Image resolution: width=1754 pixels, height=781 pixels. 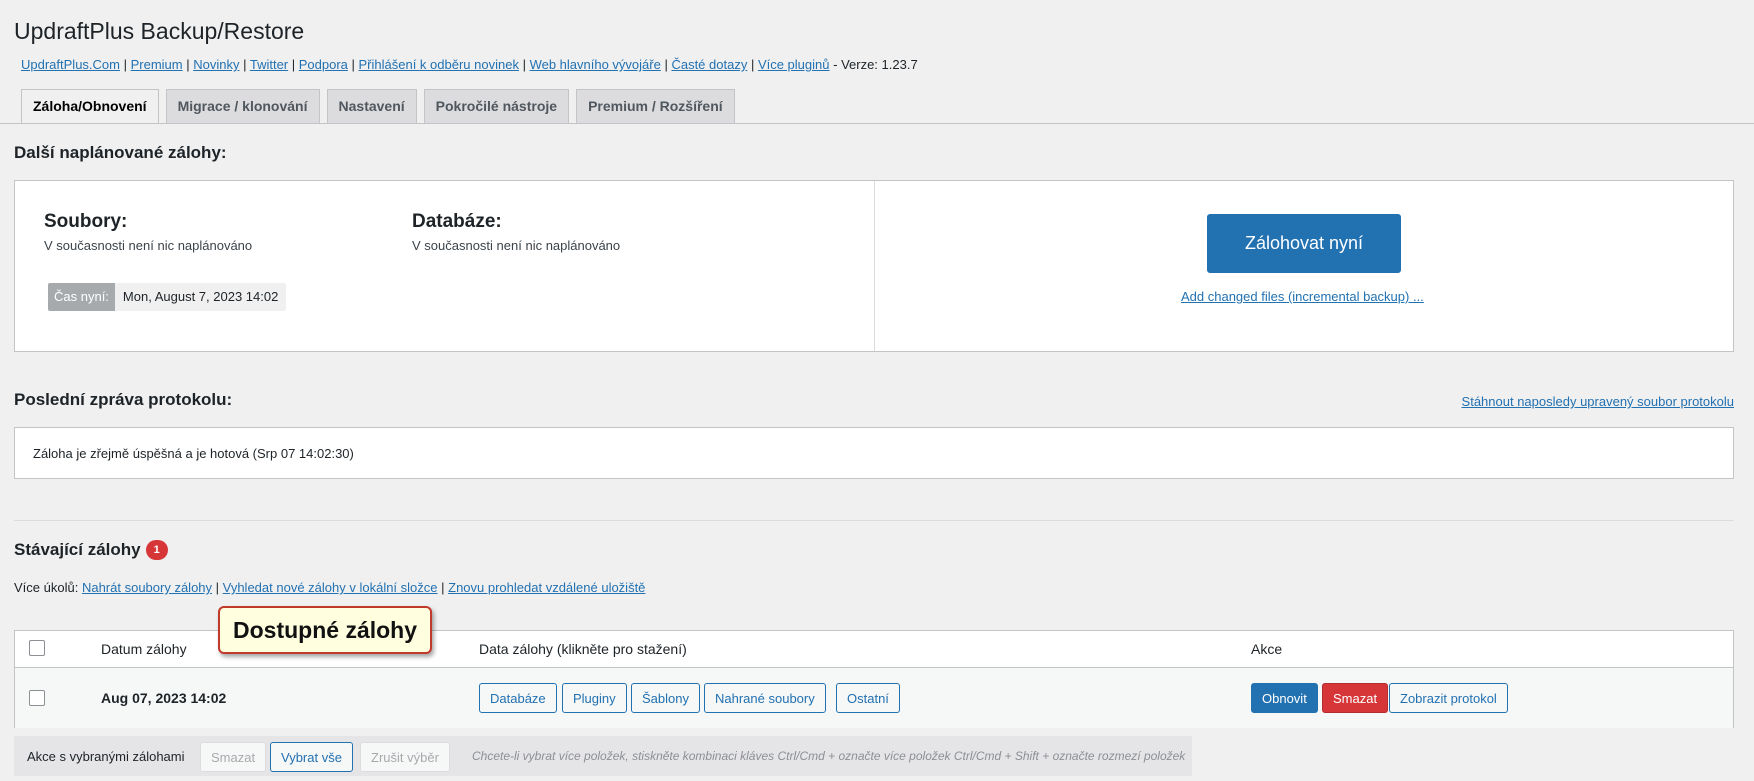 What do you see at coordinates (709, 64) in the screenshot?
I see `link-faq: Časté dotazy` at bounding box center [709, 64].